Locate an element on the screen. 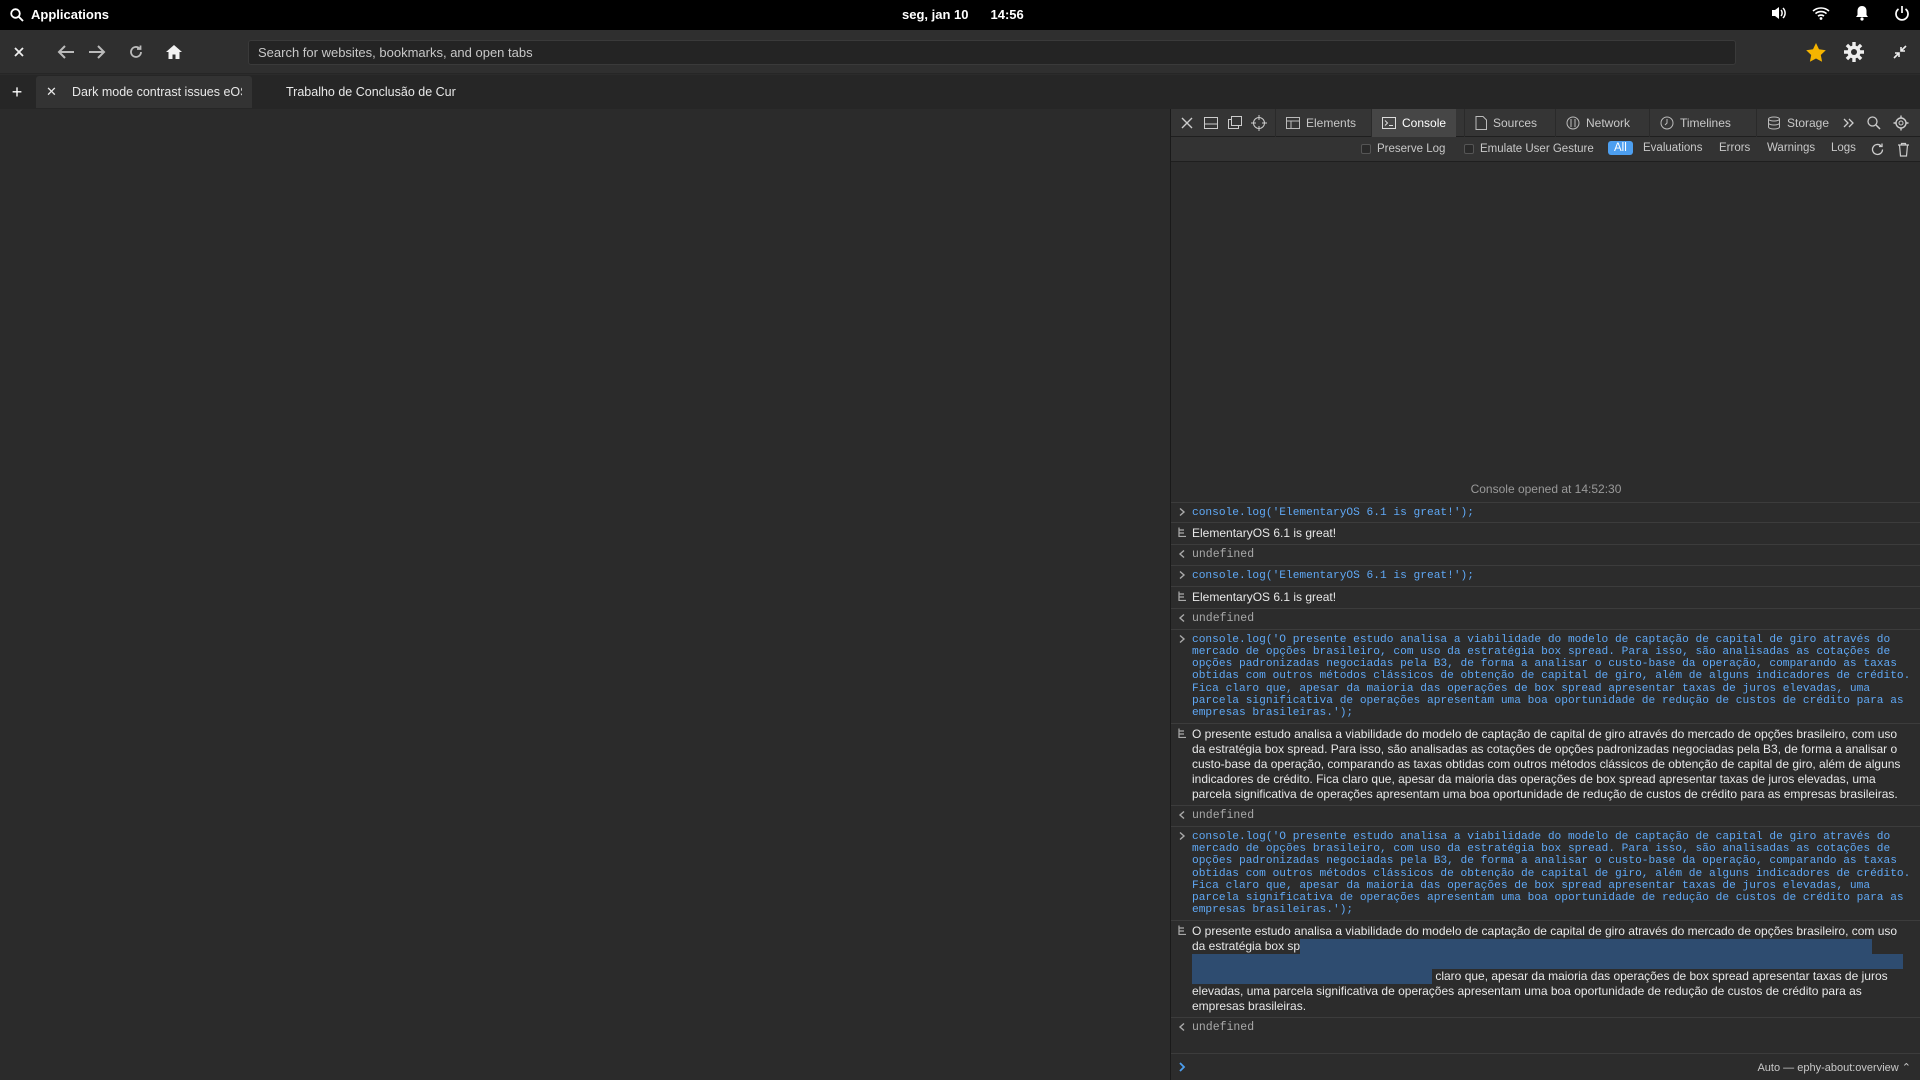  emulate-gesture-label: Emulate User Gesture is located at coordinates (1537, 149).